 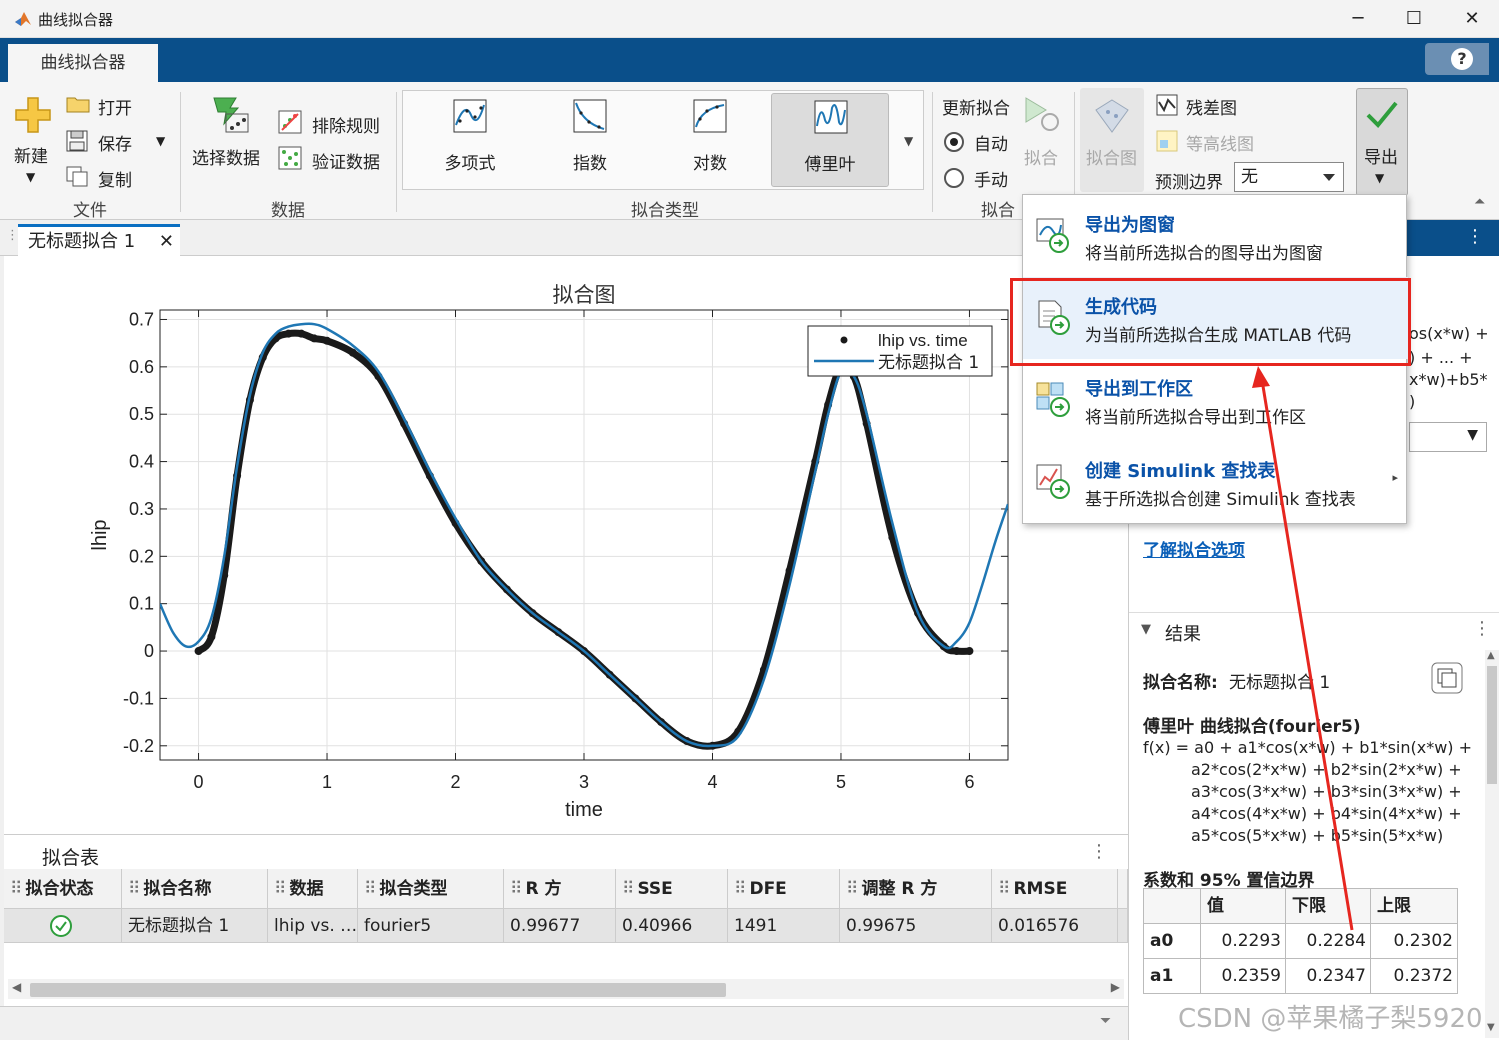 I want to click on new-plus-icon, so click(x=33, y=115).